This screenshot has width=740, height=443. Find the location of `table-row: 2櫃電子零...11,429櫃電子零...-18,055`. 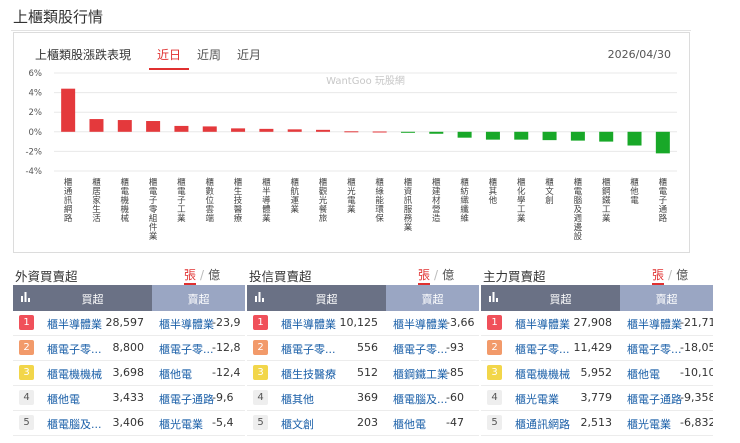

table-row: 2櫃電子零...11,429櫃電子零...-18,055 is located at coordinates (597, 348).